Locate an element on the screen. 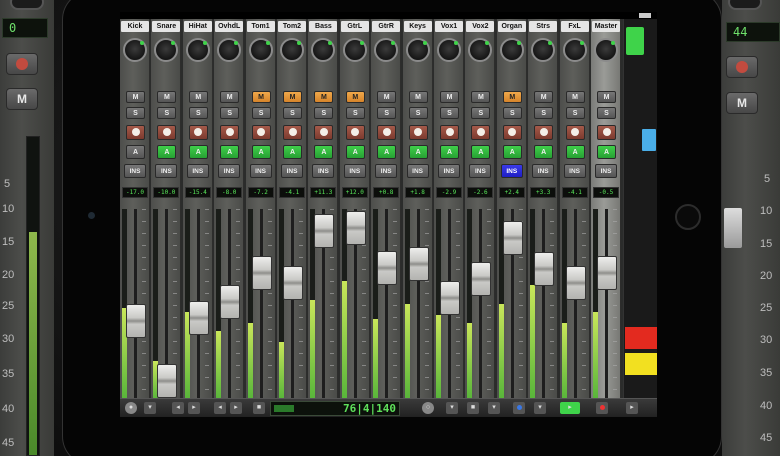 This screenshot has width=780, height=456. channel-name: Kick is located at coordinates (135, 26).